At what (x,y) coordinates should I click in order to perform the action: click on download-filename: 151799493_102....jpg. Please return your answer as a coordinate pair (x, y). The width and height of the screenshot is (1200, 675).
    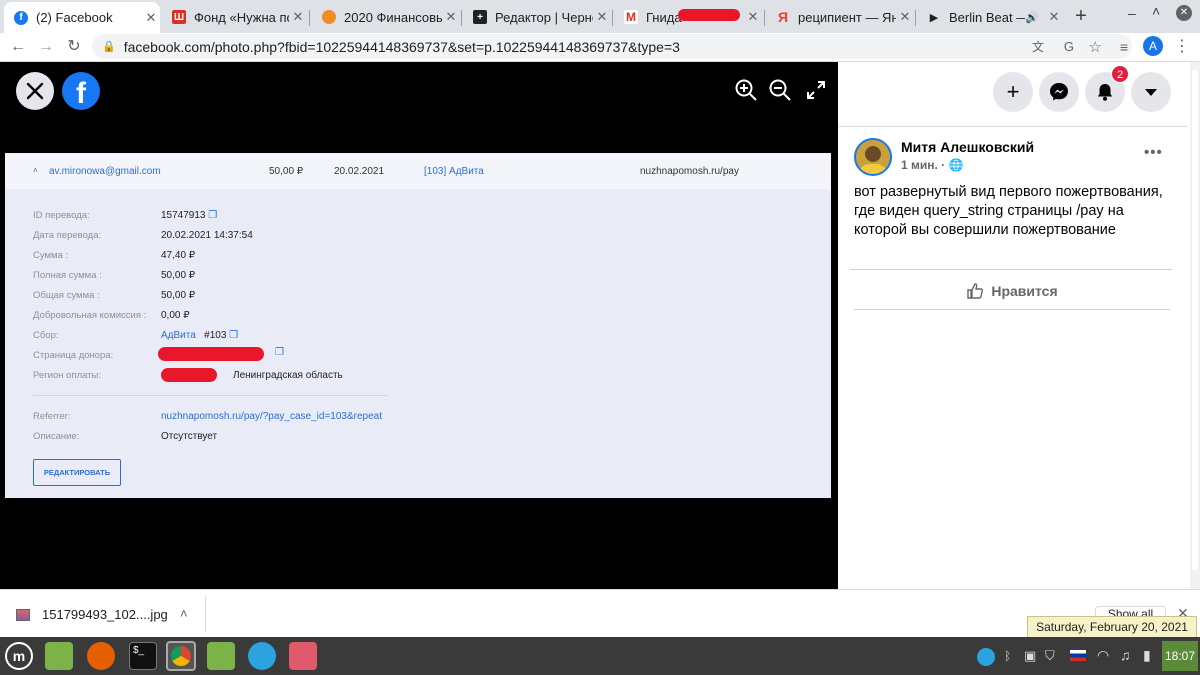
    Looking at the image, I should click on (105, 614).